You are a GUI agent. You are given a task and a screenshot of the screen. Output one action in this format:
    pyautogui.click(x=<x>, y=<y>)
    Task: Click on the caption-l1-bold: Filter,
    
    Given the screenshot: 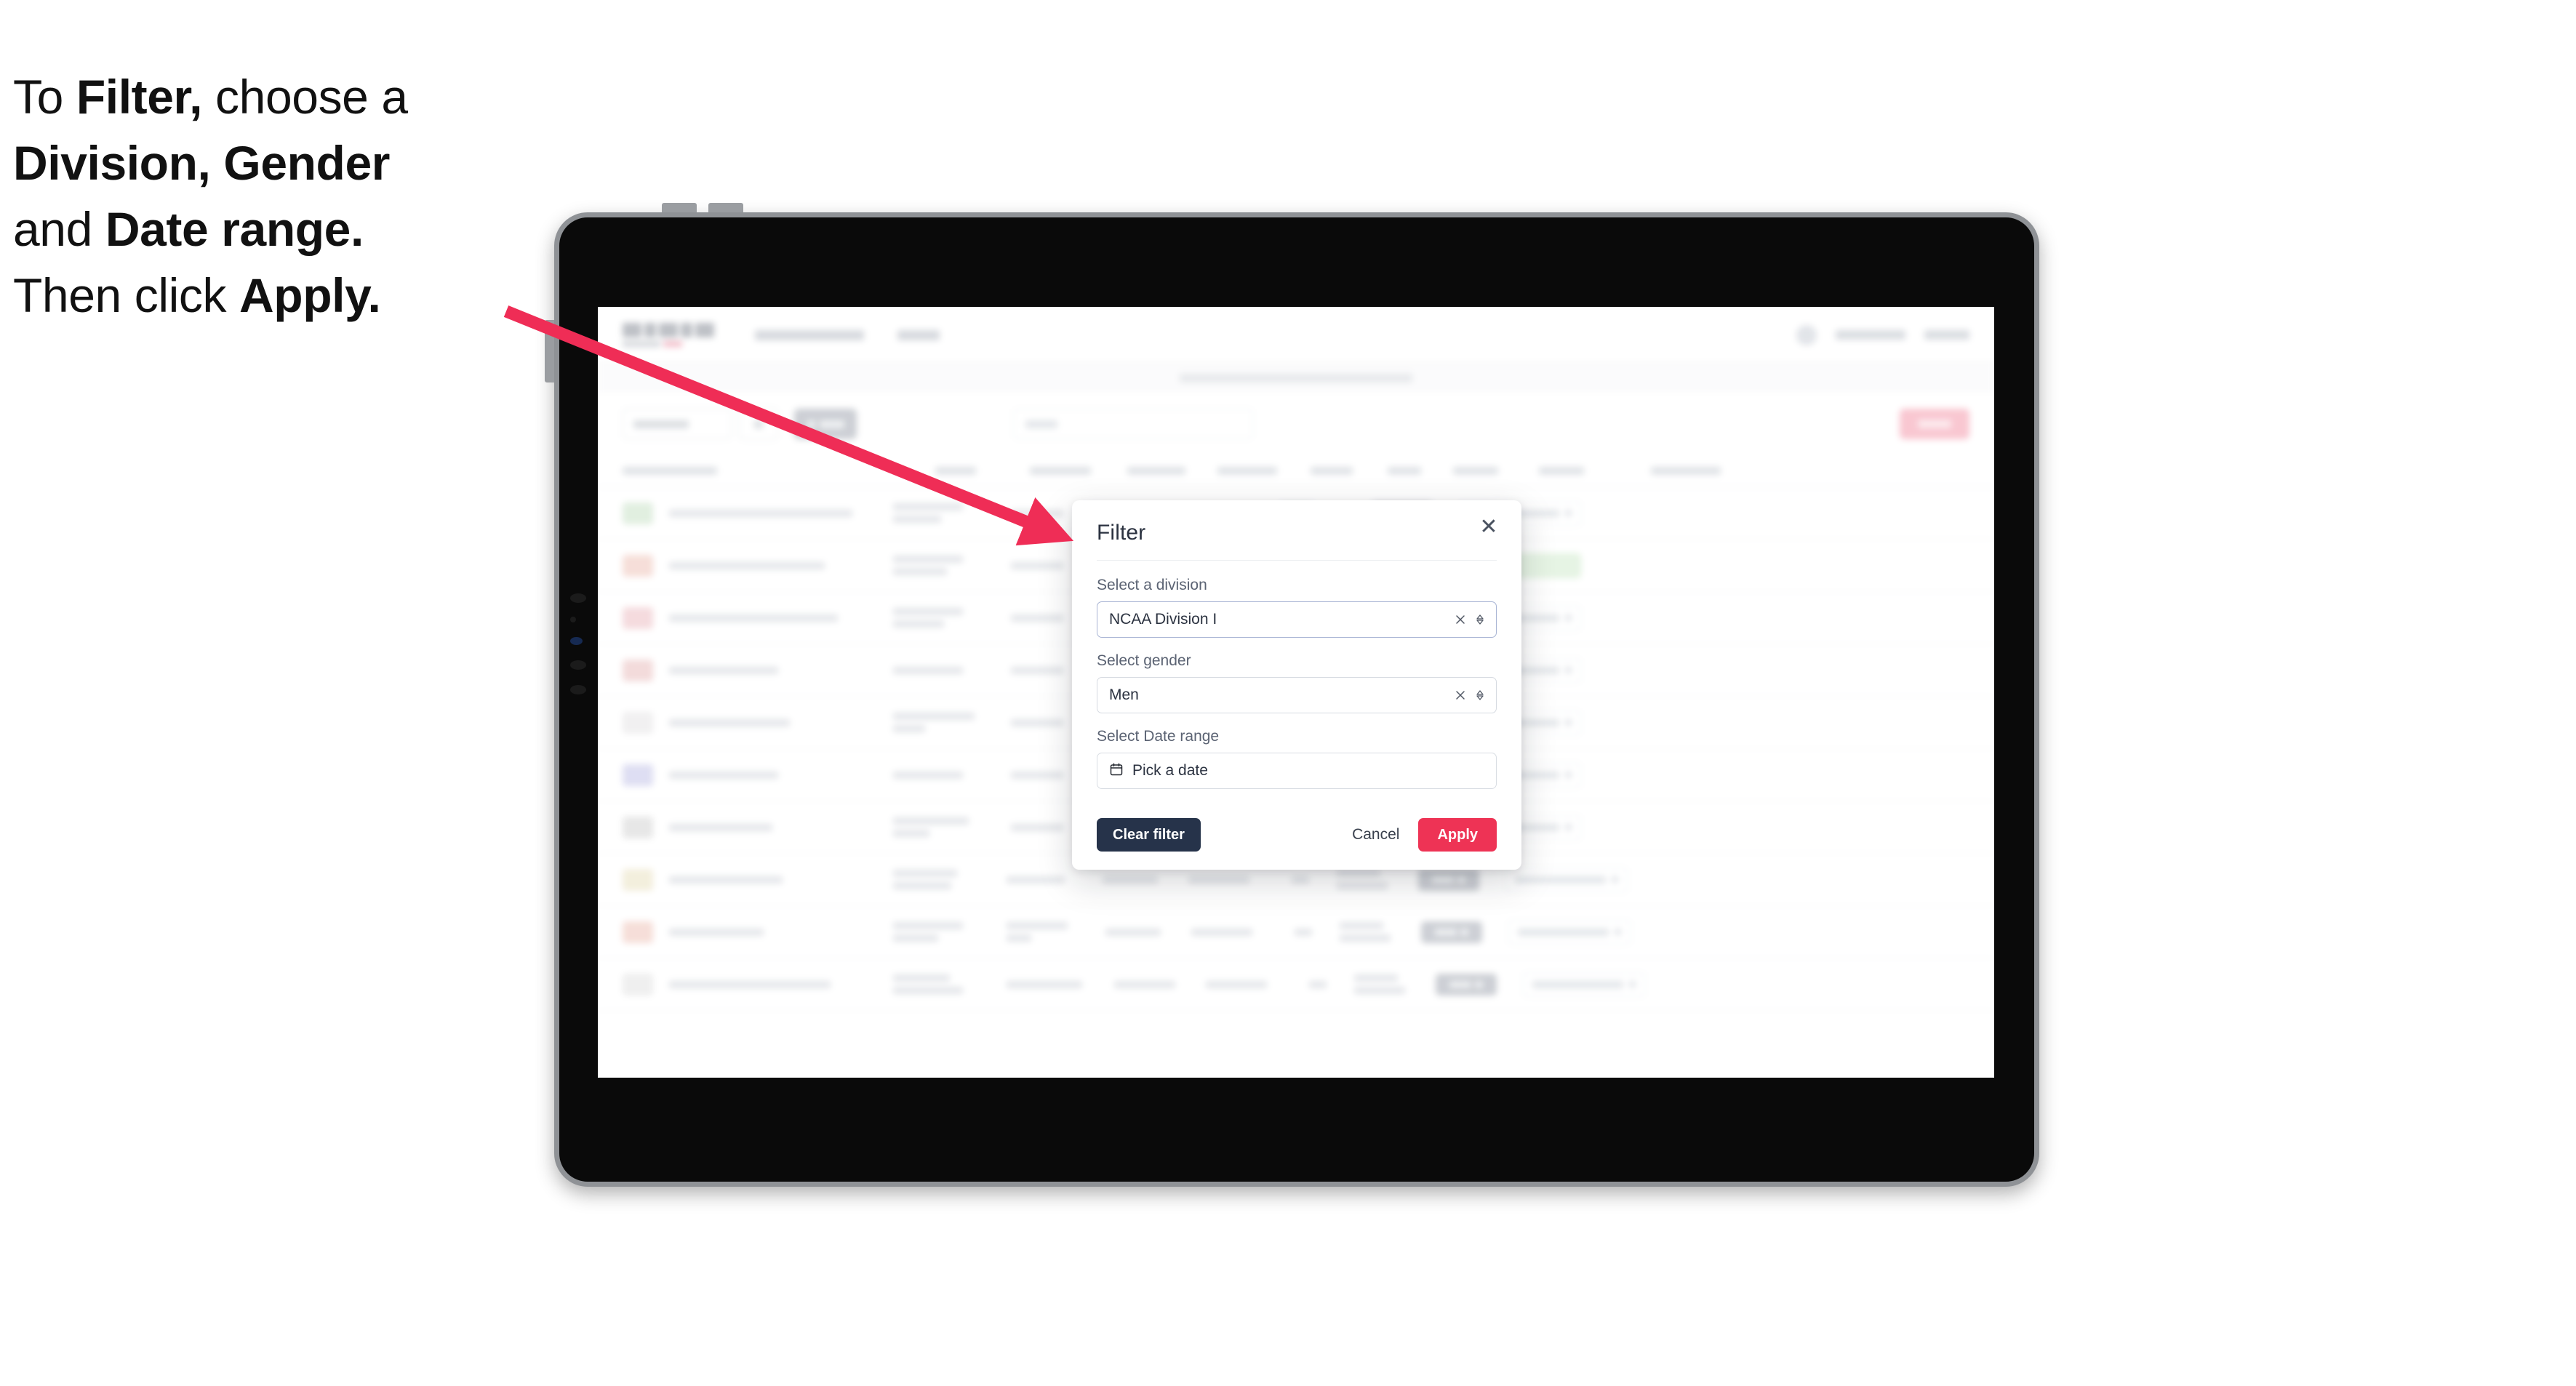 What is the action you would take?
    pyautogui.click(x=139, y=97)
    